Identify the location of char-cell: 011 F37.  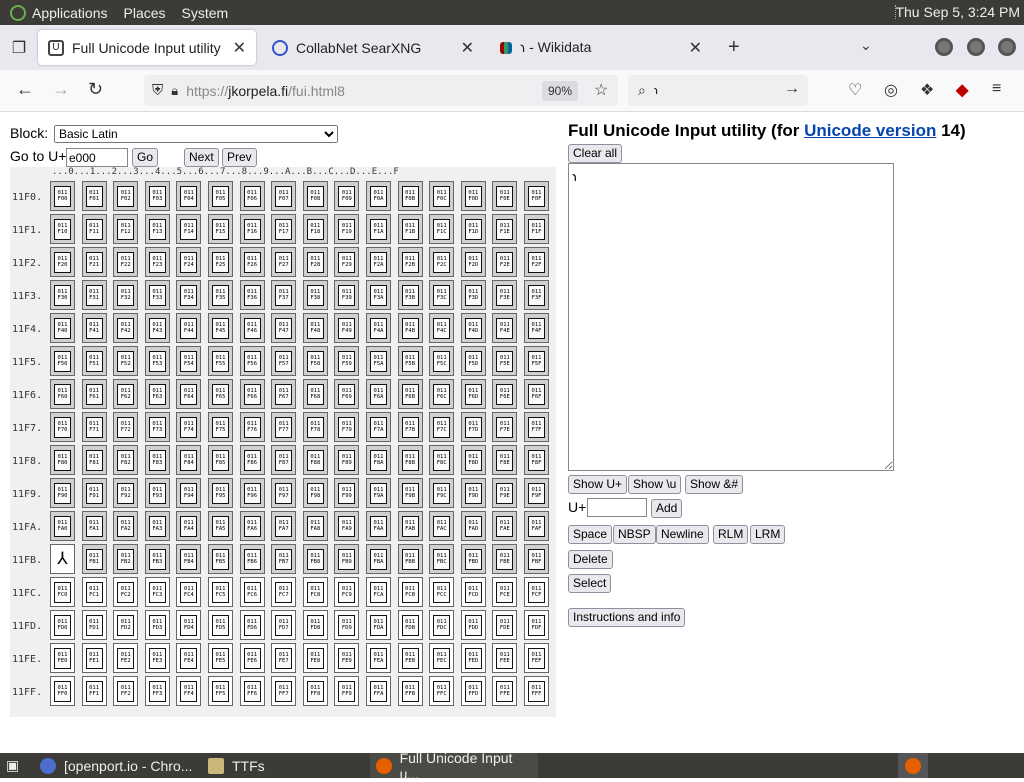
(284, 295).